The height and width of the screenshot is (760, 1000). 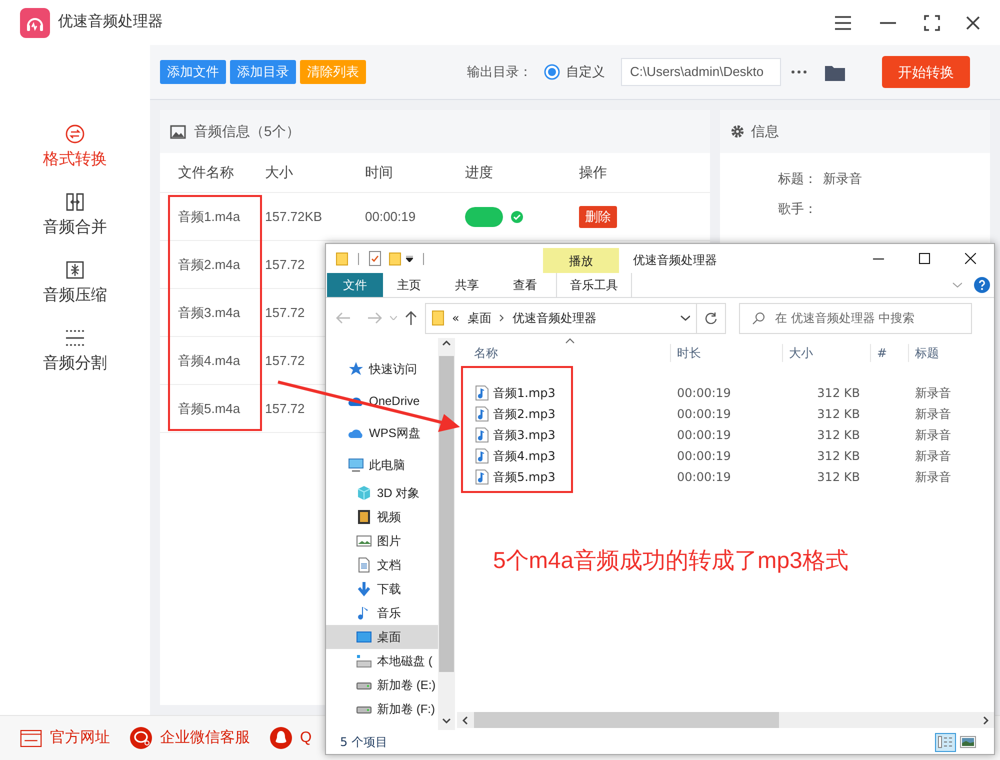 I want to click on compress-icon, so click(x=75, y=270).